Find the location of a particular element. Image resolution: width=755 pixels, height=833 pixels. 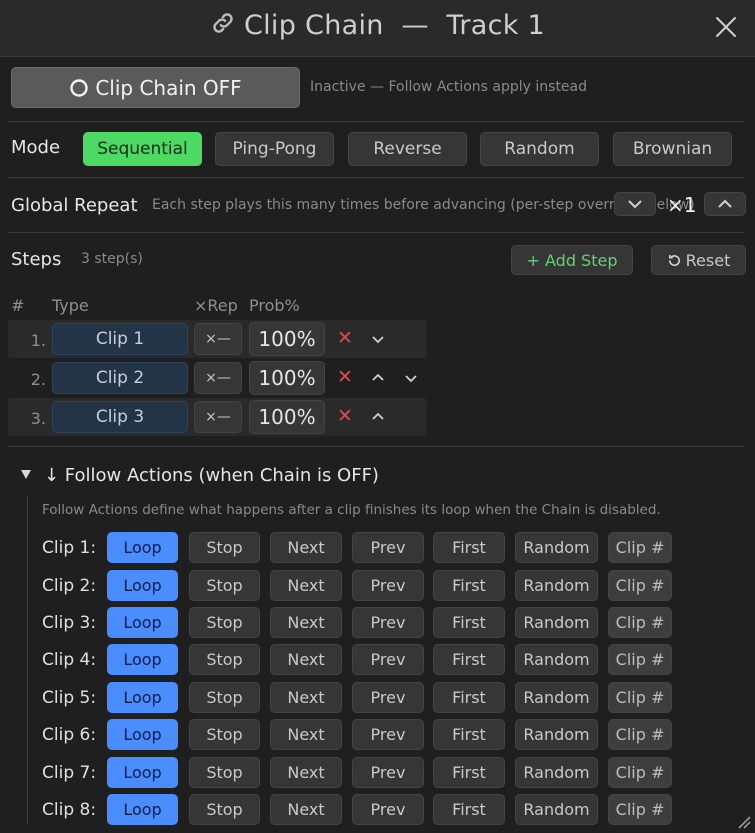

reset-button: Reset is located at coordinates (698, 260).